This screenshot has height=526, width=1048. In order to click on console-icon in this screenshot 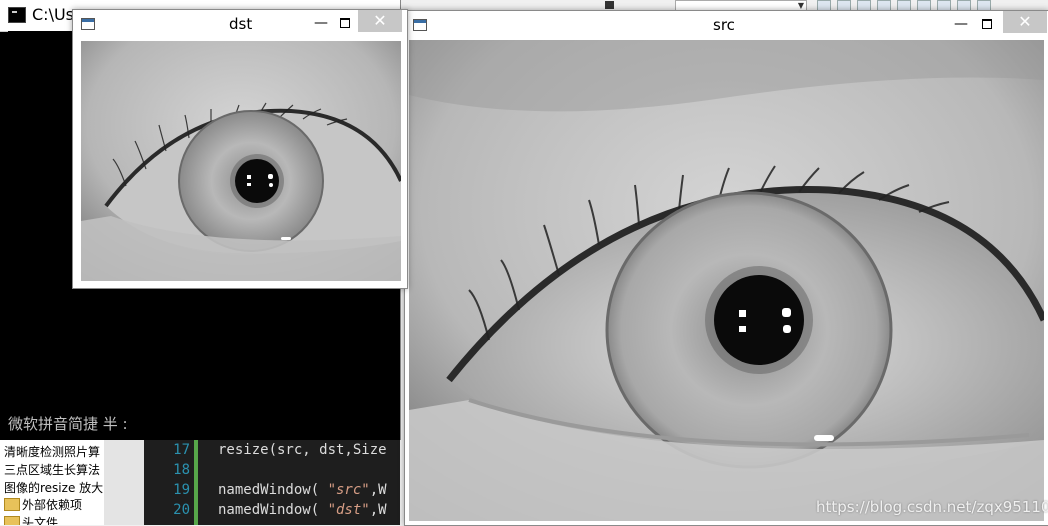, I will do `click(17, 15)`.